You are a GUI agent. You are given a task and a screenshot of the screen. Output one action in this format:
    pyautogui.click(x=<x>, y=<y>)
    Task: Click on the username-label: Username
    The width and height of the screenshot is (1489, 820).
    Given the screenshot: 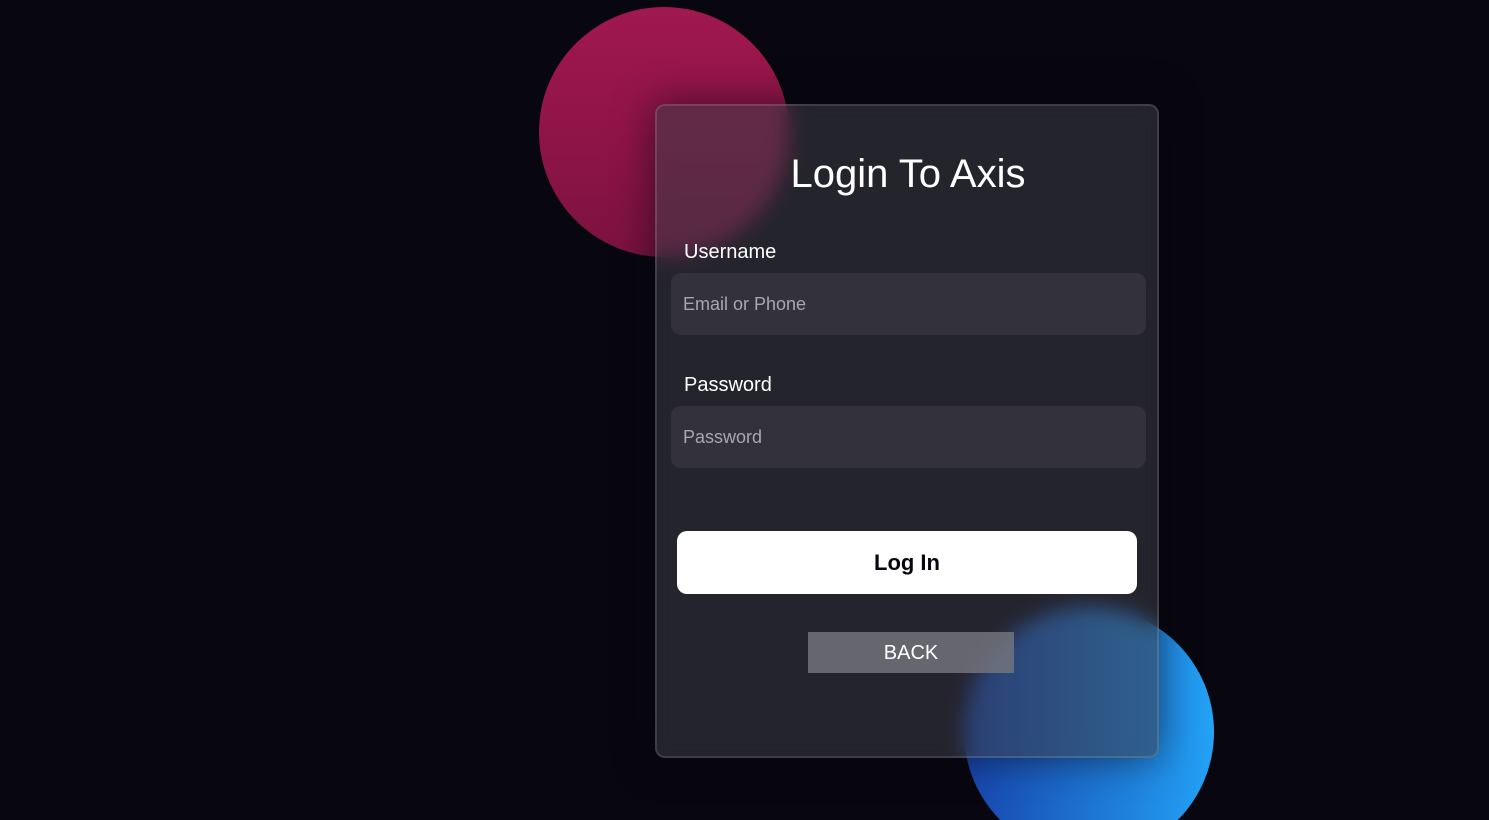 What is the action you would take?
    pyautogui.click(x=730, y=252)
    